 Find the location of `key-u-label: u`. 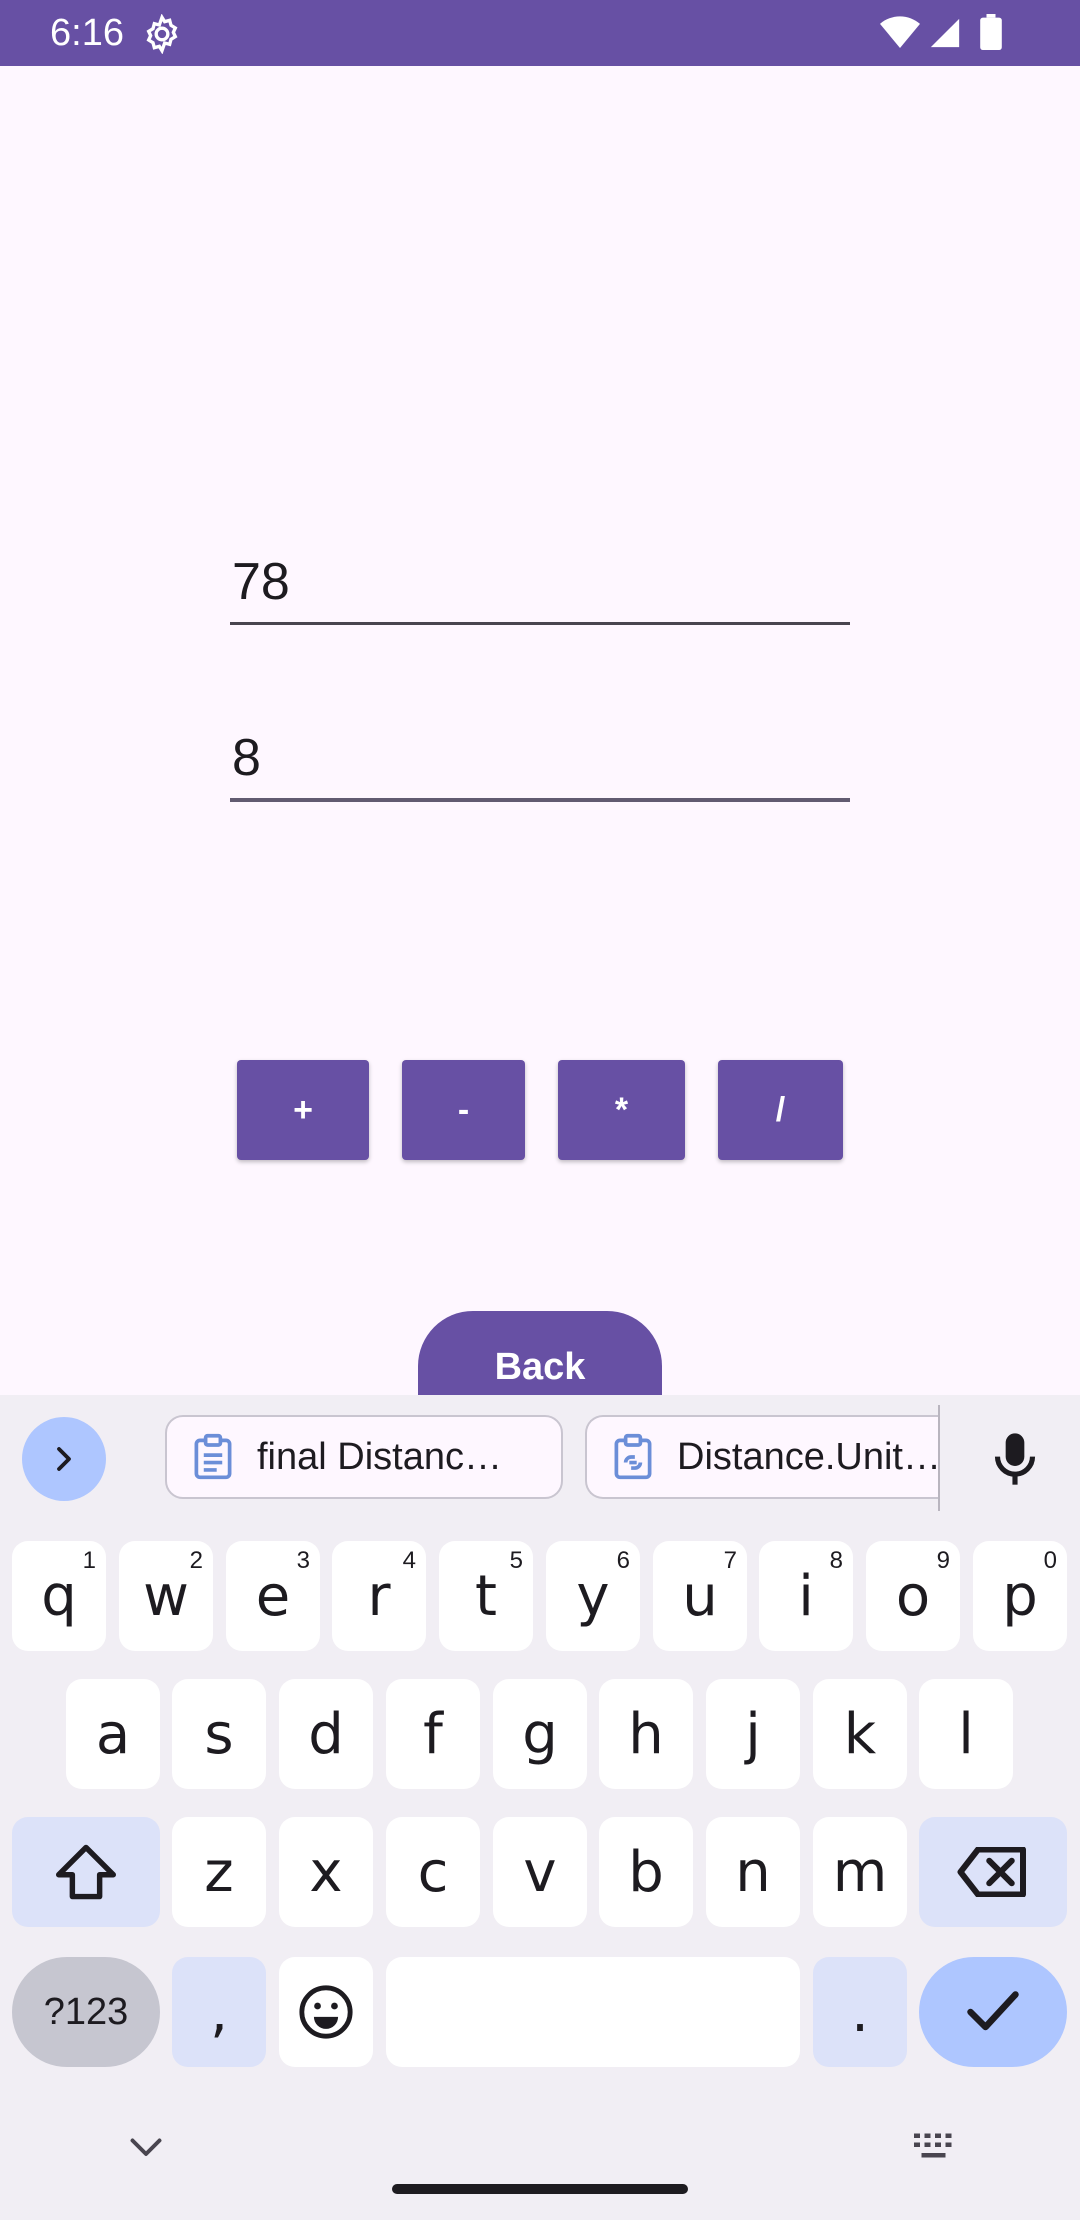

key-u-label: u is located at coordinates (700, 1596).